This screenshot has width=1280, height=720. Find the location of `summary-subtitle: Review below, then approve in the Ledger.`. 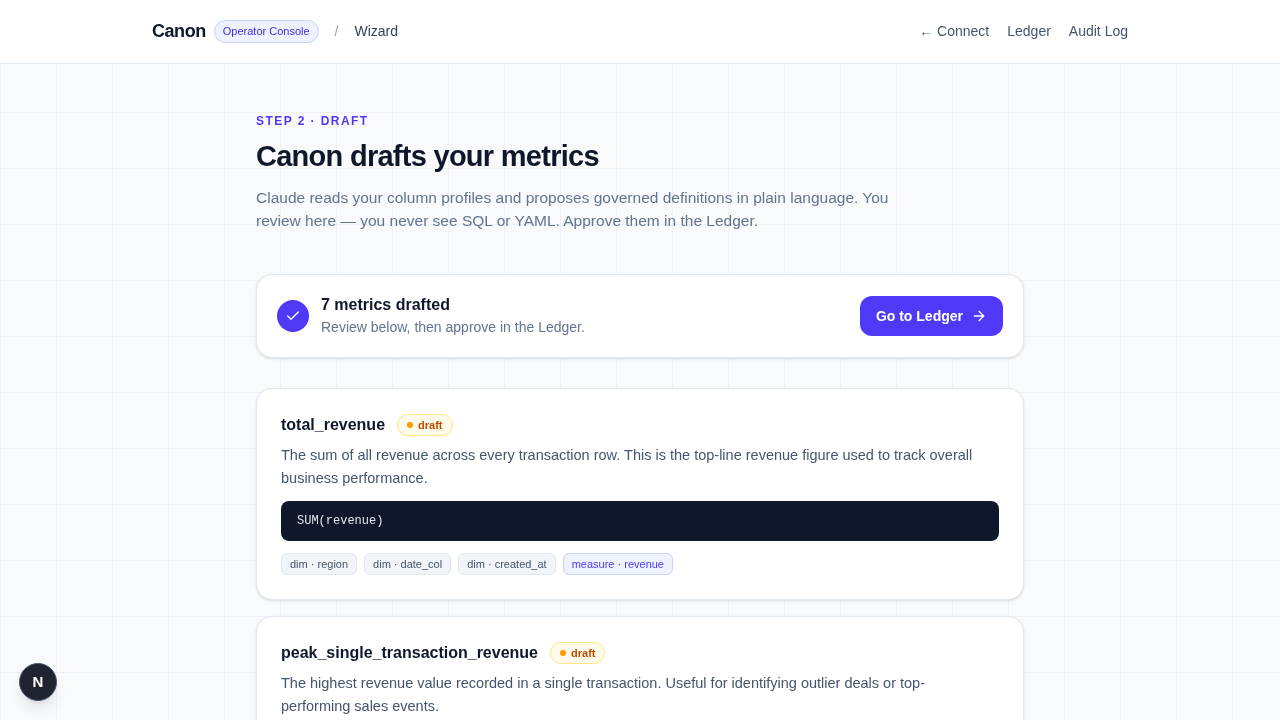

summary-subtitle: Review below, then approve in the Ledger. is located at coordinates (453, 327).